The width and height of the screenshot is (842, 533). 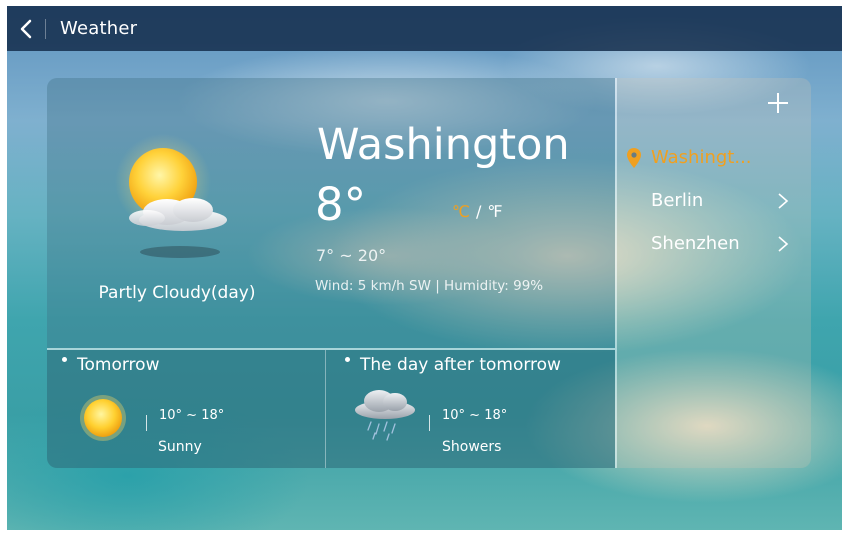 I want to click on title-separator, so click(x=45, y=28).